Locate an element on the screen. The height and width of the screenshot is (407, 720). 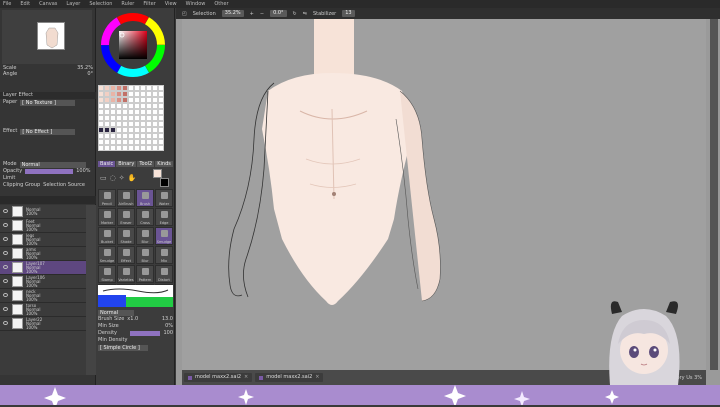
layer-row: Normal 100% is located at coordinates (43, 212).